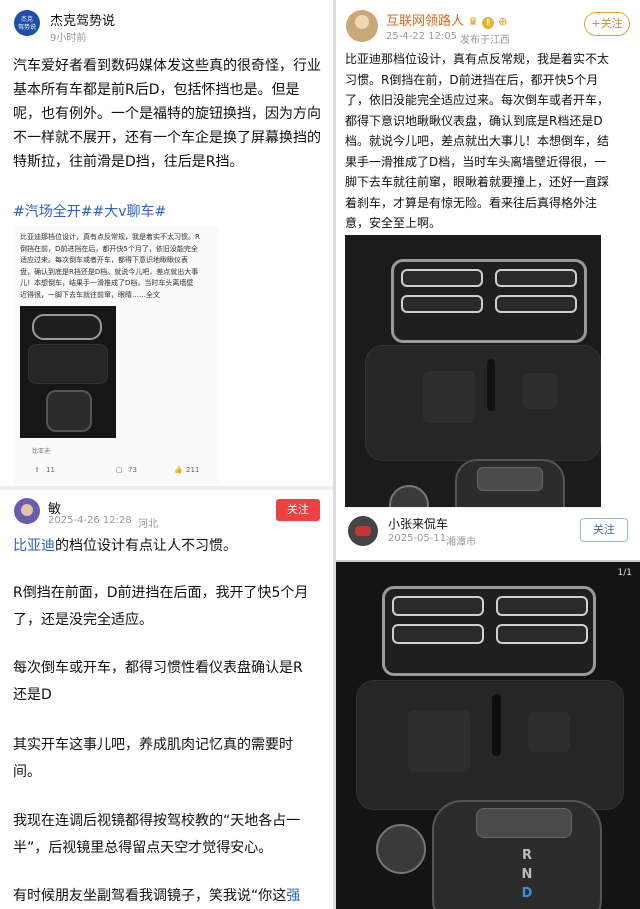 This screenshot has height=909, width=640. What do you see at coordinates (477, 182) in the screenshot?
I see `post-body-line-7: 脚下去车就往前窜，眼瞅着就要撞上，还好一直踩` at bounding box center [477, 182].